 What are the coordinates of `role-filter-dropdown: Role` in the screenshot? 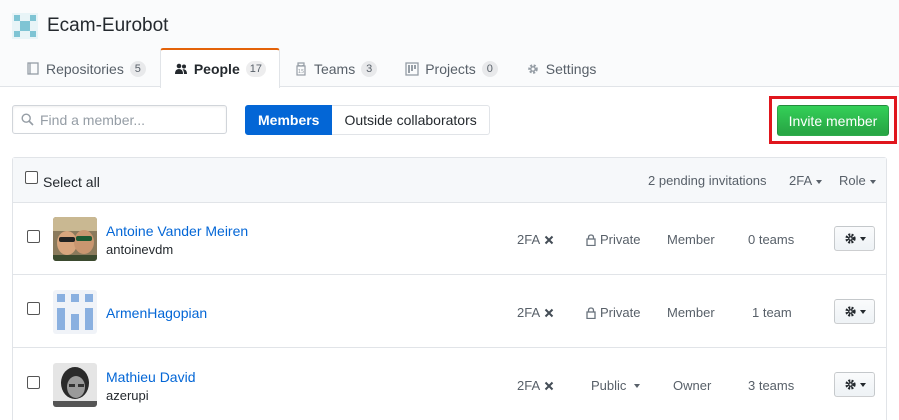 It's located at (857, 180).